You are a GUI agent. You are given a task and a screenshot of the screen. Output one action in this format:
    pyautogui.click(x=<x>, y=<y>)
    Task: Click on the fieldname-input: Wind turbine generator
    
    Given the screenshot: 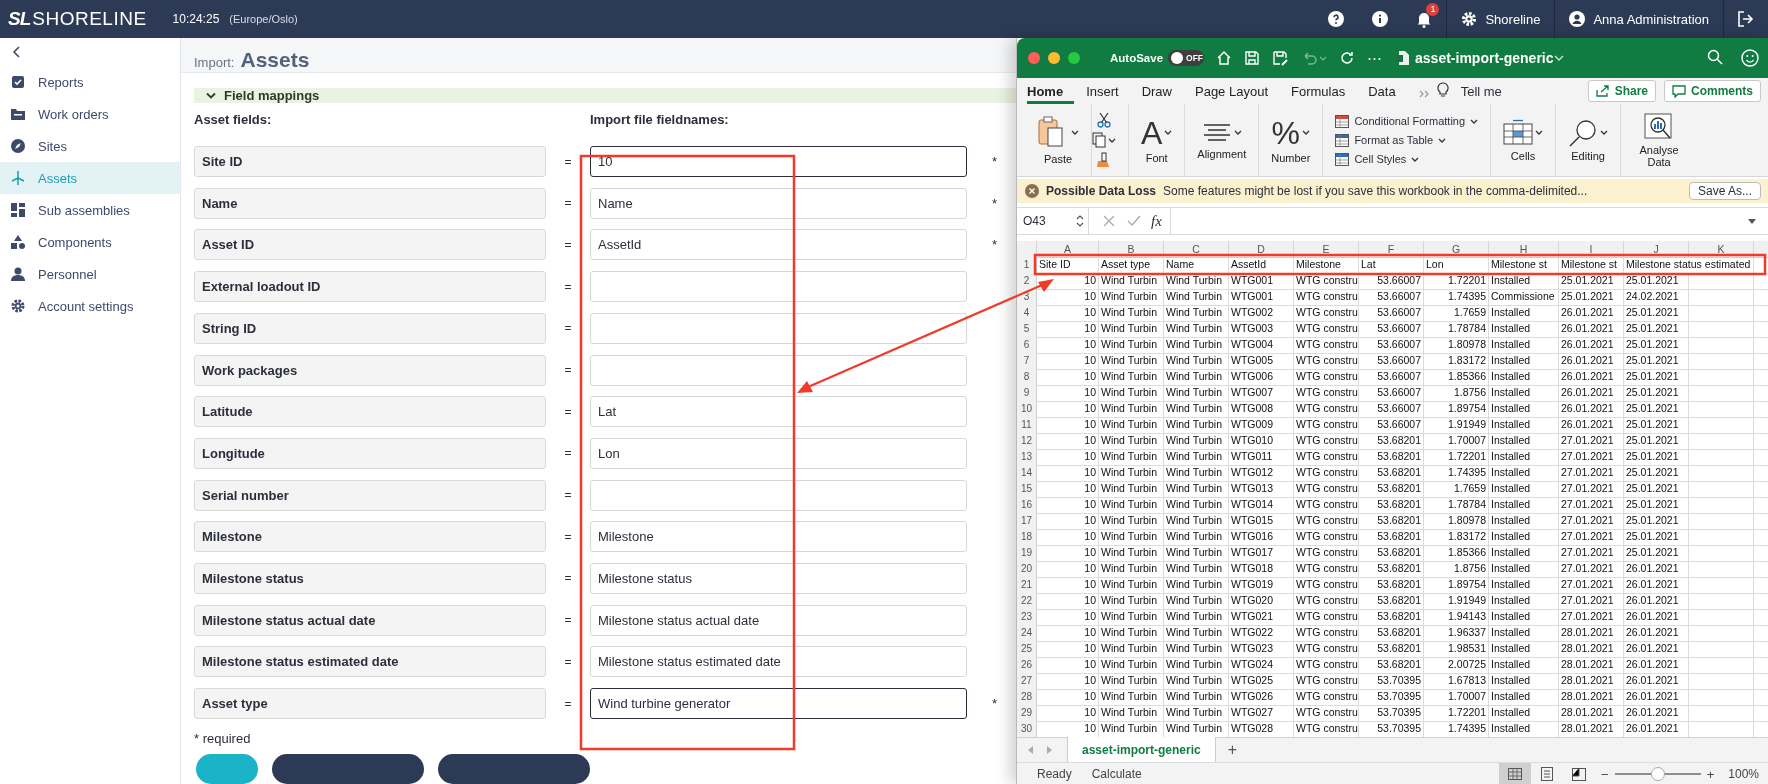 What is the action you would take?
    pyautogui.click(x=778, y=703)
    